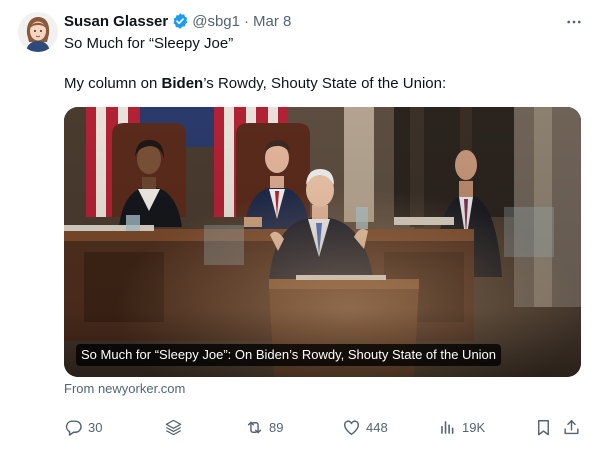  I want to click on reply-count: 30, so click(95, 427).